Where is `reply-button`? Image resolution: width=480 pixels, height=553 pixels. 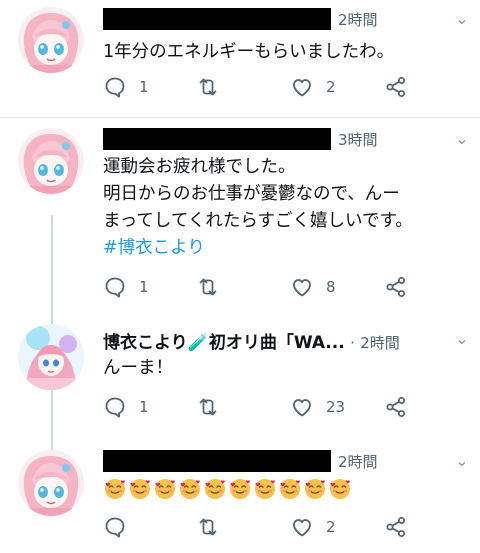 reply-button is located at coordinates (121, 527).